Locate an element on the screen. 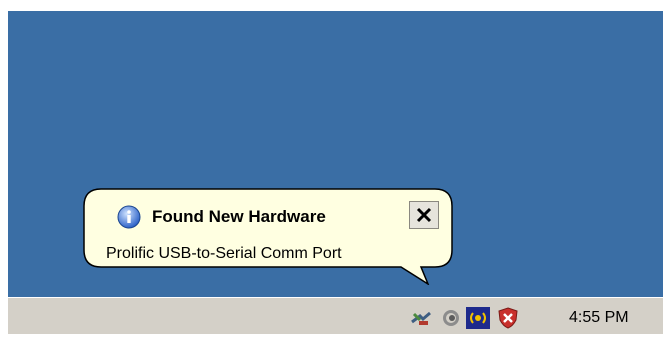 This screenshot has width=663, height=345. safely-remove-hardware-icon is located at coordinates (421, 318).